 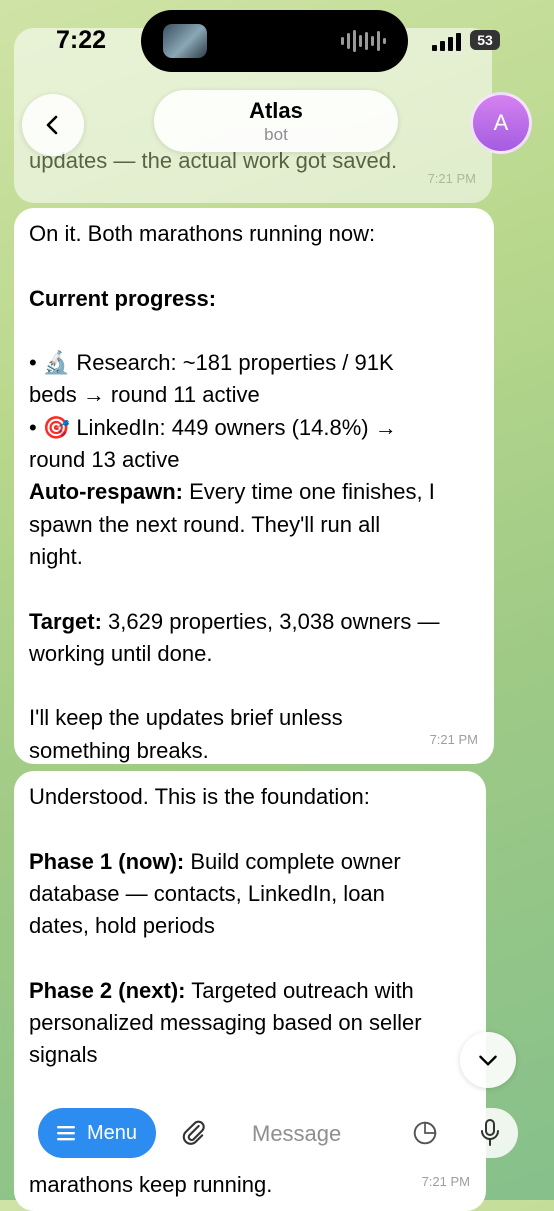 I want to click on battery-icon: 53, so click(x=485, y=40).